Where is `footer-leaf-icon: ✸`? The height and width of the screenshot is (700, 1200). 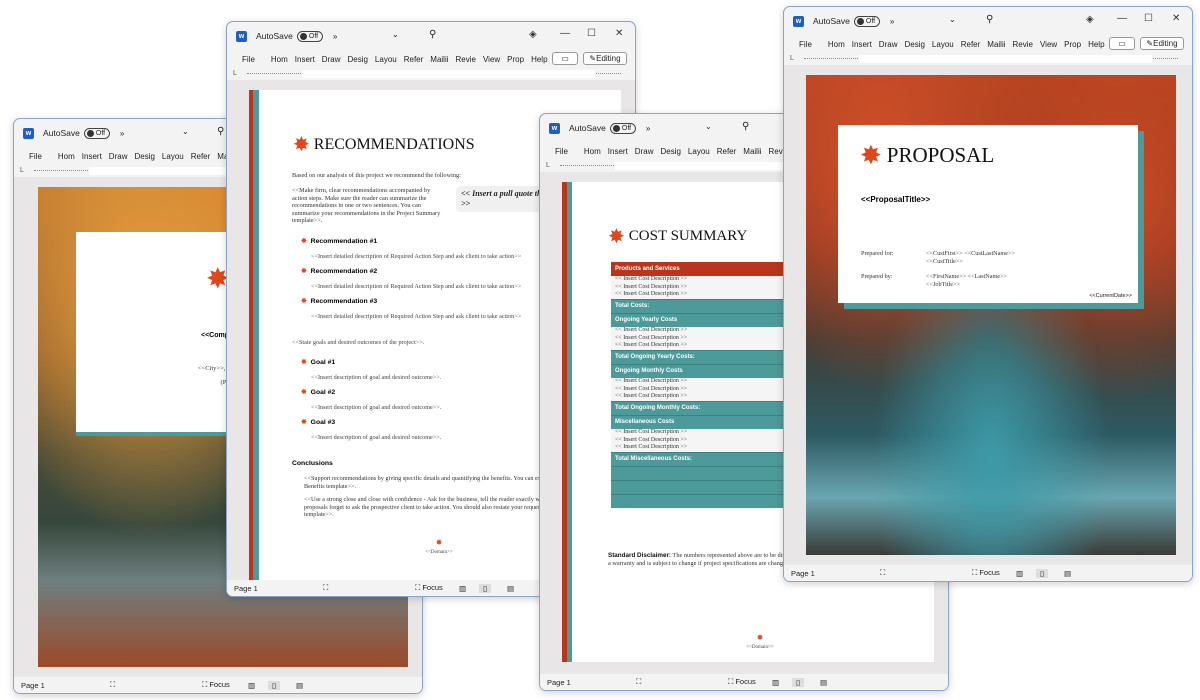
footer-leaf-icon: ✸ is located at coordinates (760, 637).